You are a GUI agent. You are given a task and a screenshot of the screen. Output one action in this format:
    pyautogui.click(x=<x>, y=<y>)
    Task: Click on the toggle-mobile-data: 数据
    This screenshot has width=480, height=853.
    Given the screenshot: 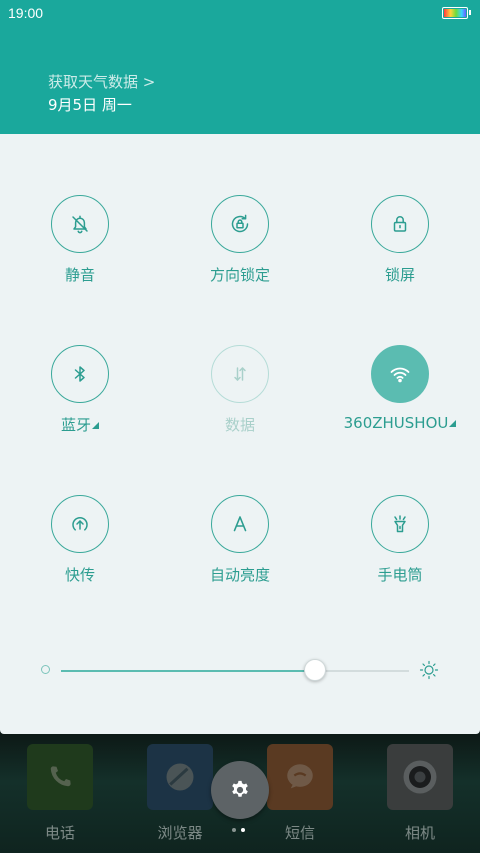 What is the action you would take?
    pyautogui.click(x=240, y=400)
    